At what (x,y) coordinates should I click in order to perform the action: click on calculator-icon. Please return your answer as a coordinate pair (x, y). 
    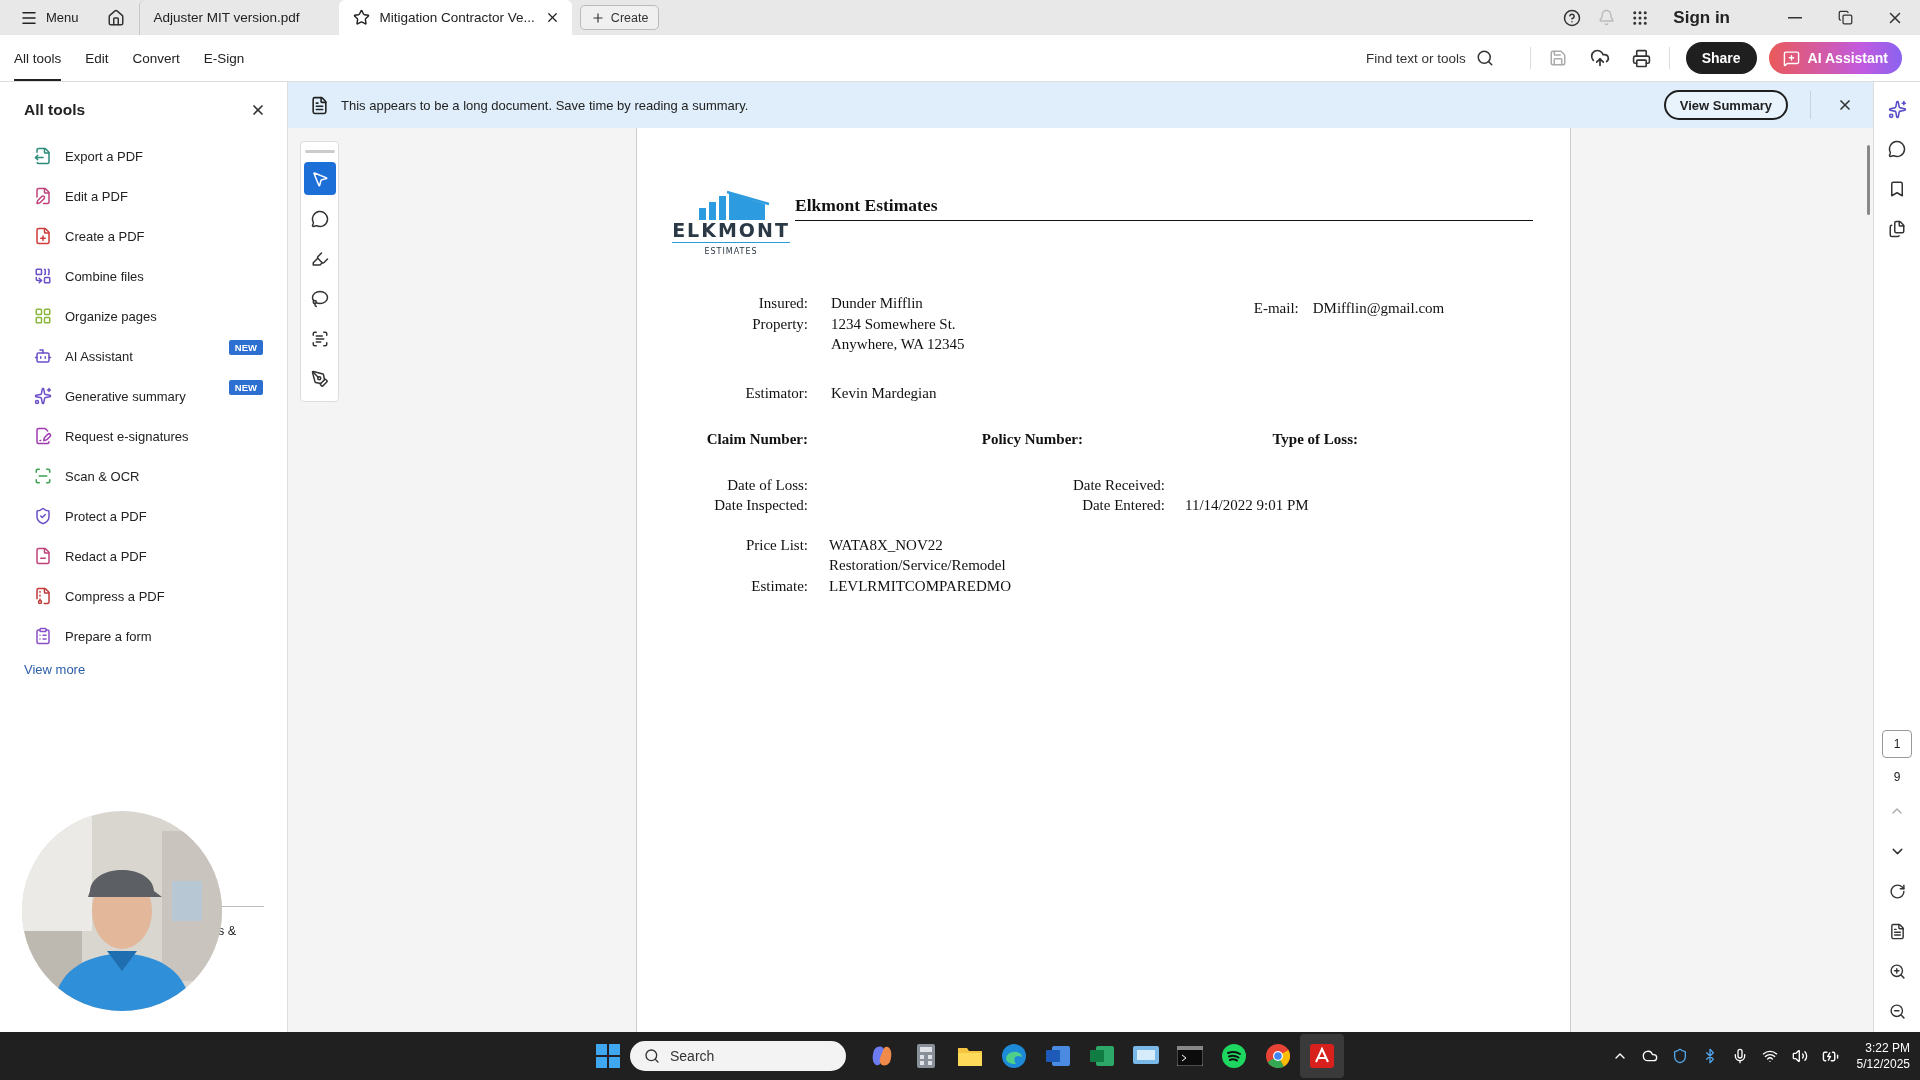
    Looking at the image, I should click on (926, 1056).